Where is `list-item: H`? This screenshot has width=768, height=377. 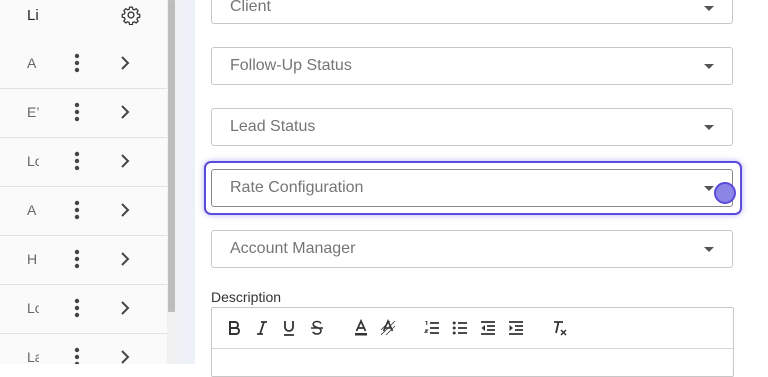 list-item: H is located at coordinates (83, 260).